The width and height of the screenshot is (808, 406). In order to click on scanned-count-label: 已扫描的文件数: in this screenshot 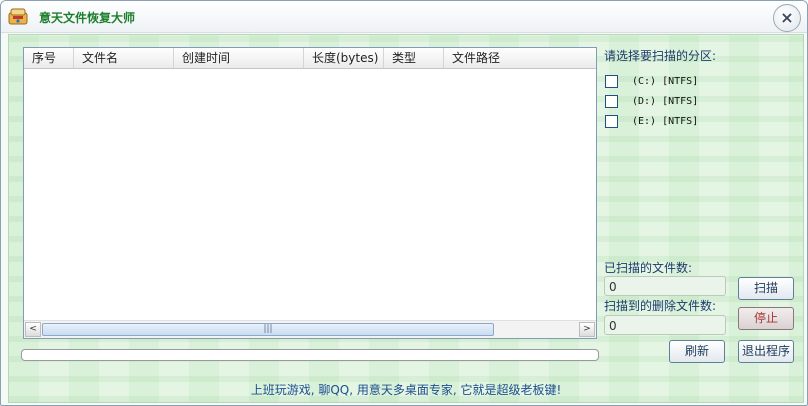, I will do `click(648, 268)`.